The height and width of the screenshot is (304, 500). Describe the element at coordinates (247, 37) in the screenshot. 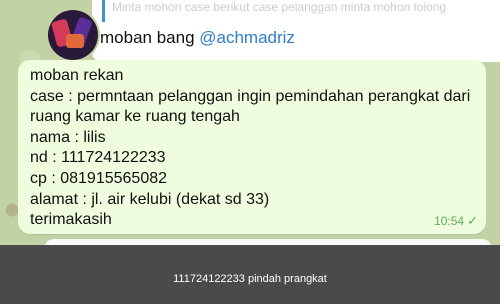

I see `mention-link: @achmadriz` at that location.